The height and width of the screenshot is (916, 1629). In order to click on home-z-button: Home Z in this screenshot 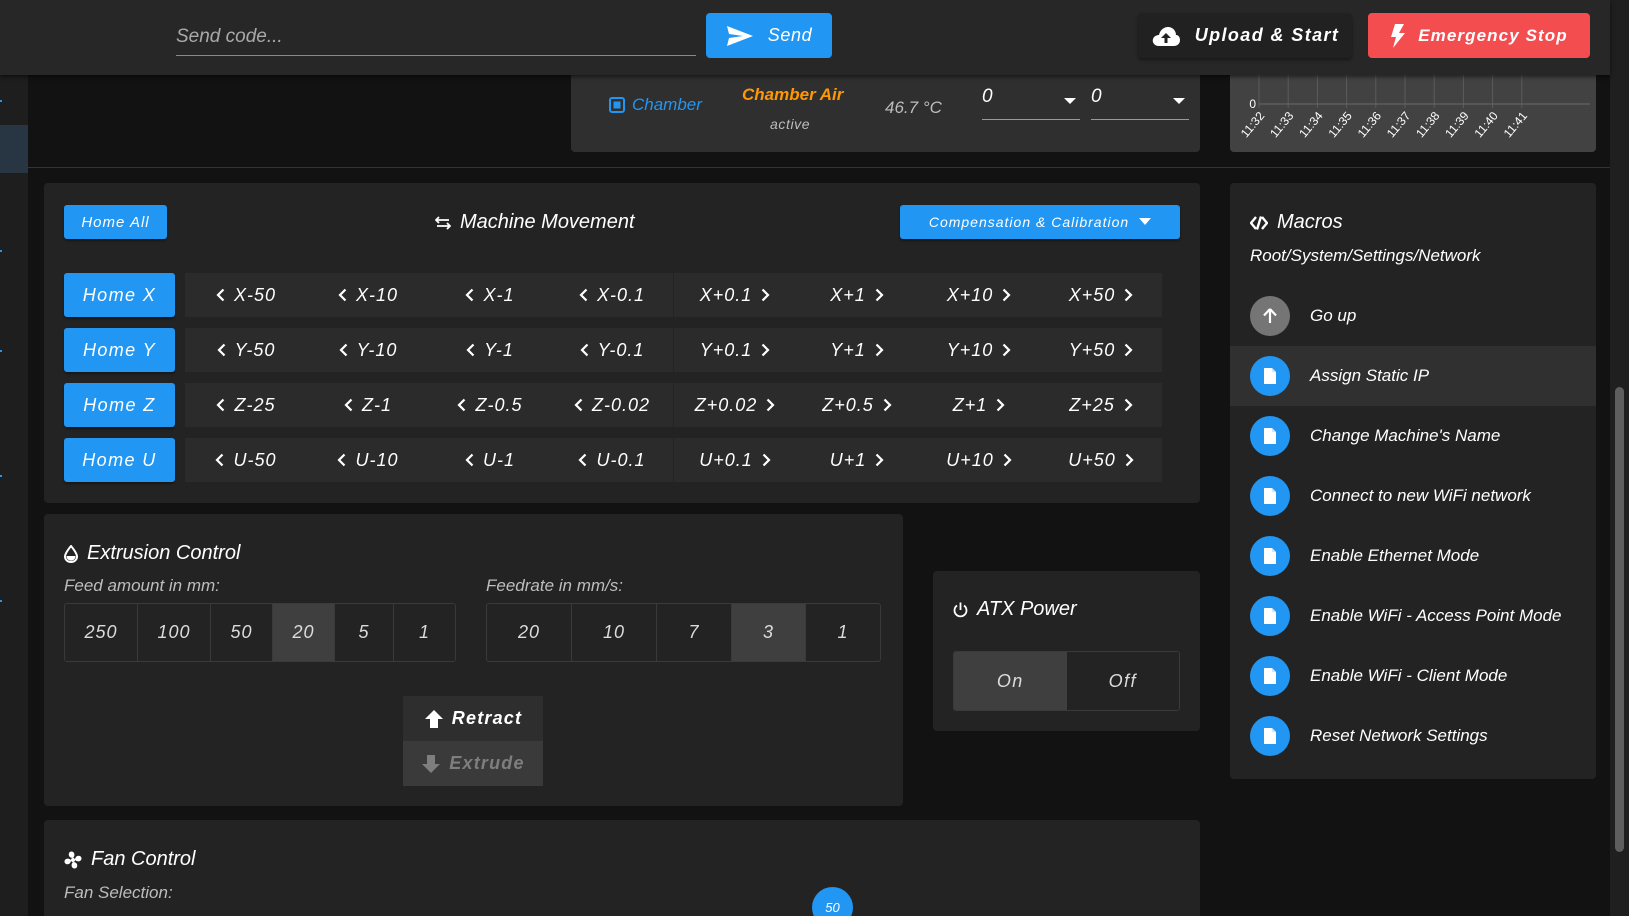, I will do `click(119, 405)`.